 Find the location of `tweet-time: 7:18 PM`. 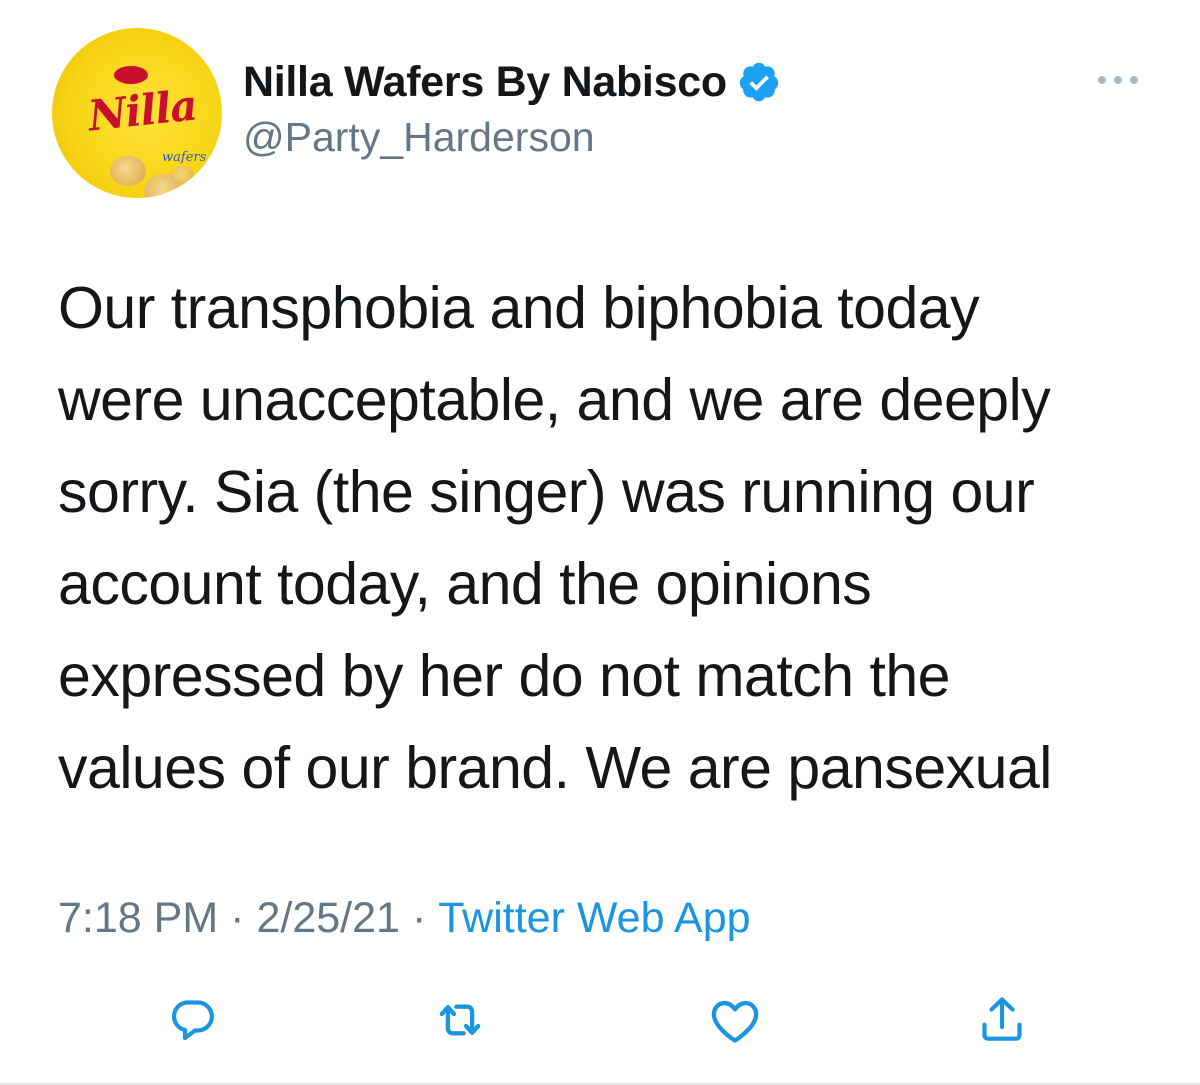

tweet-time: 7:18 PM is located at coordinates (138, 918).